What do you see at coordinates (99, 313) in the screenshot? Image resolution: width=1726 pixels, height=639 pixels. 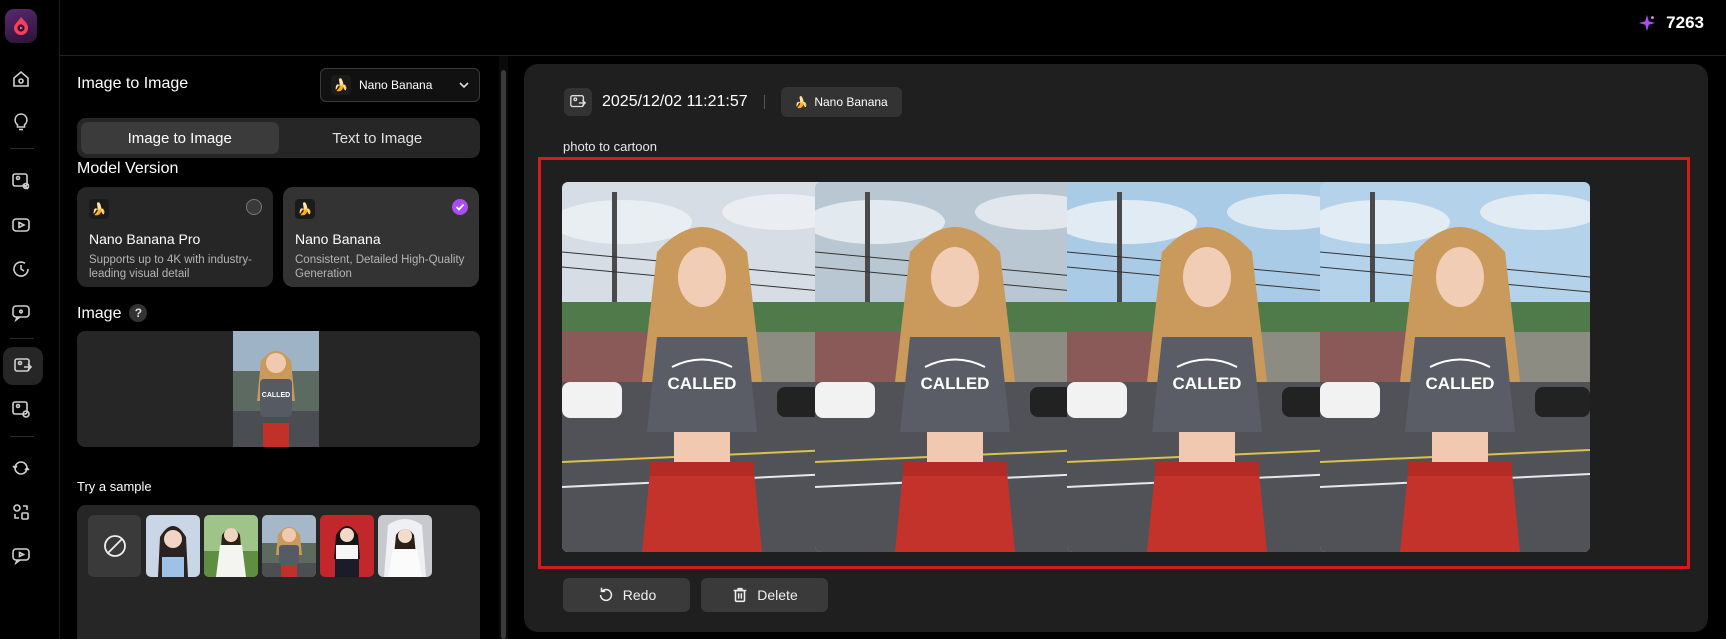 I see `image-label: Image` at bounding box center [99, 313].